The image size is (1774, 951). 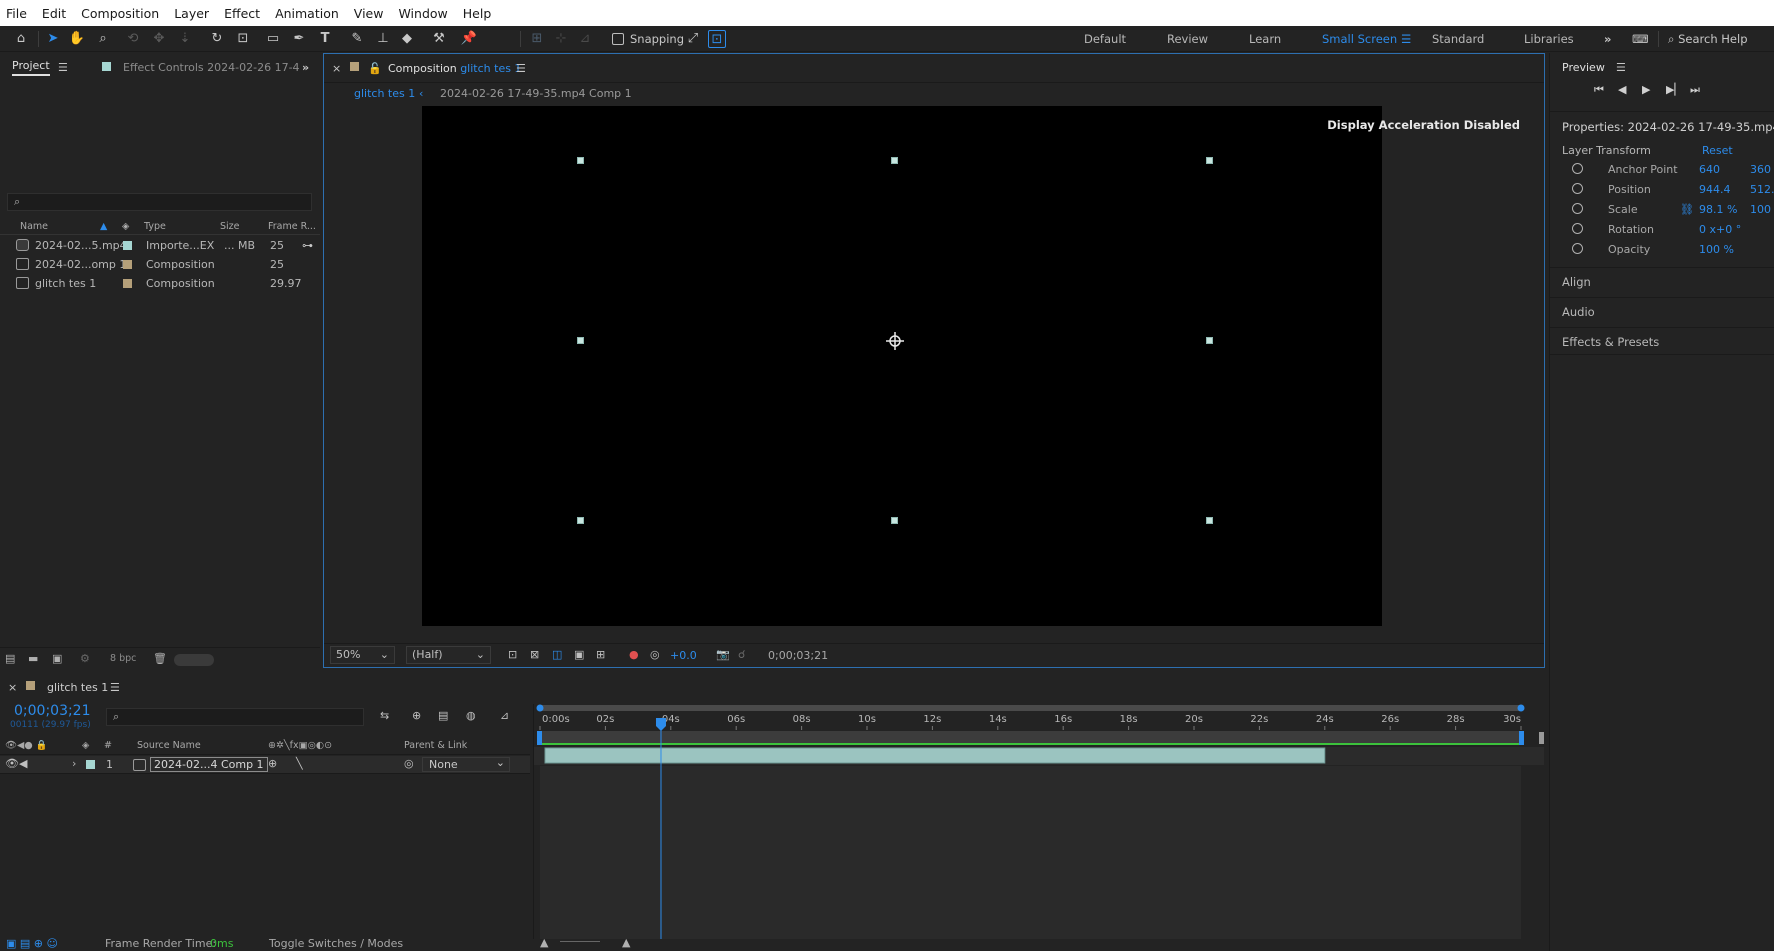 I want to click on visibility-icon: 👁◀, so click(x=16, y=763).